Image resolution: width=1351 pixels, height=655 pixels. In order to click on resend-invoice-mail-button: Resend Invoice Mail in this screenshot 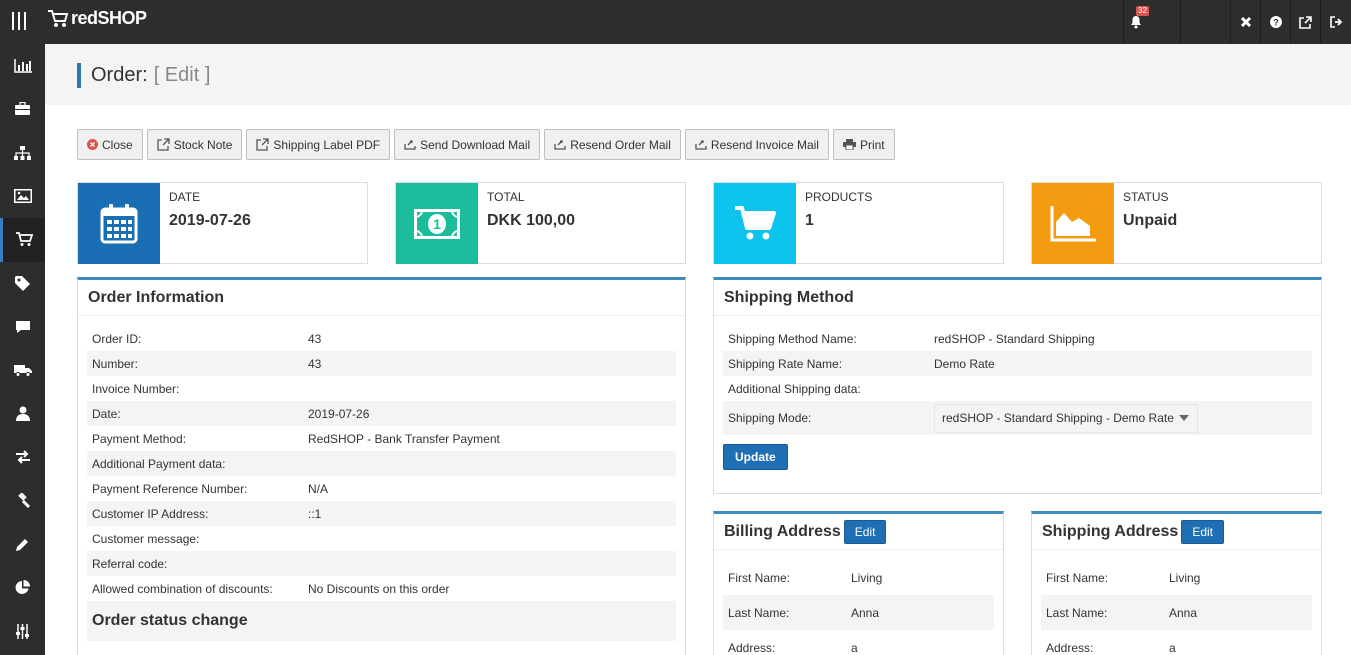, I will do `click(756, 144)`.